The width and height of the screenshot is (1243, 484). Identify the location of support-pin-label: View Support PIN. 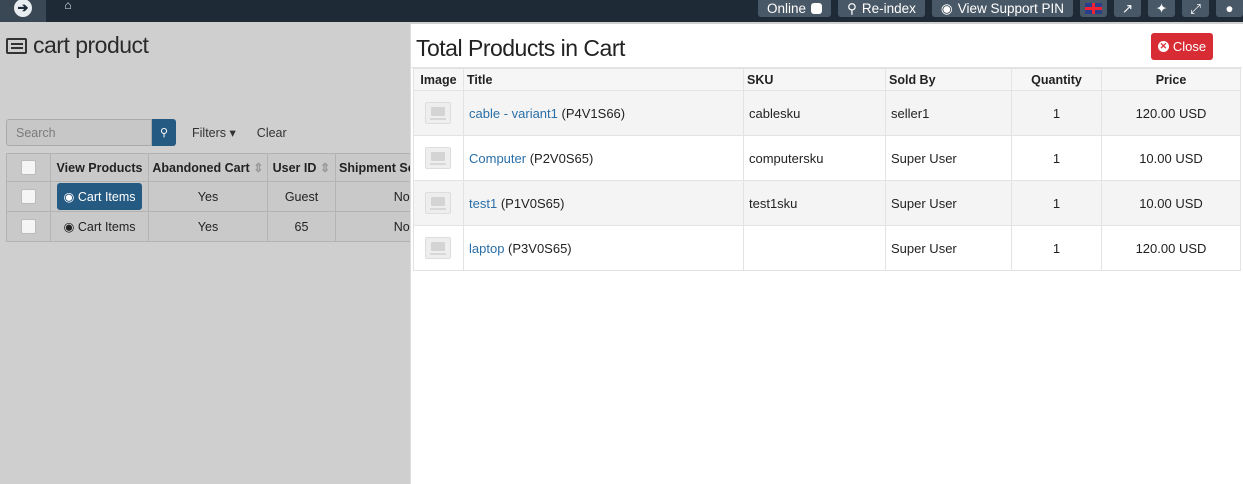
(1010, 8).